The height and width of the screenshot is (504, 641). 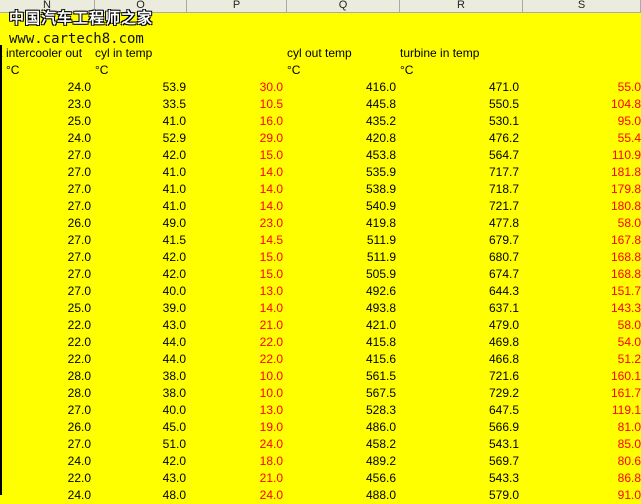 What do you see at coordinates (459, 240) in the screenshot?
I see `turbine-in-temp-cell: 679.7` at bounding box center [459, 240].